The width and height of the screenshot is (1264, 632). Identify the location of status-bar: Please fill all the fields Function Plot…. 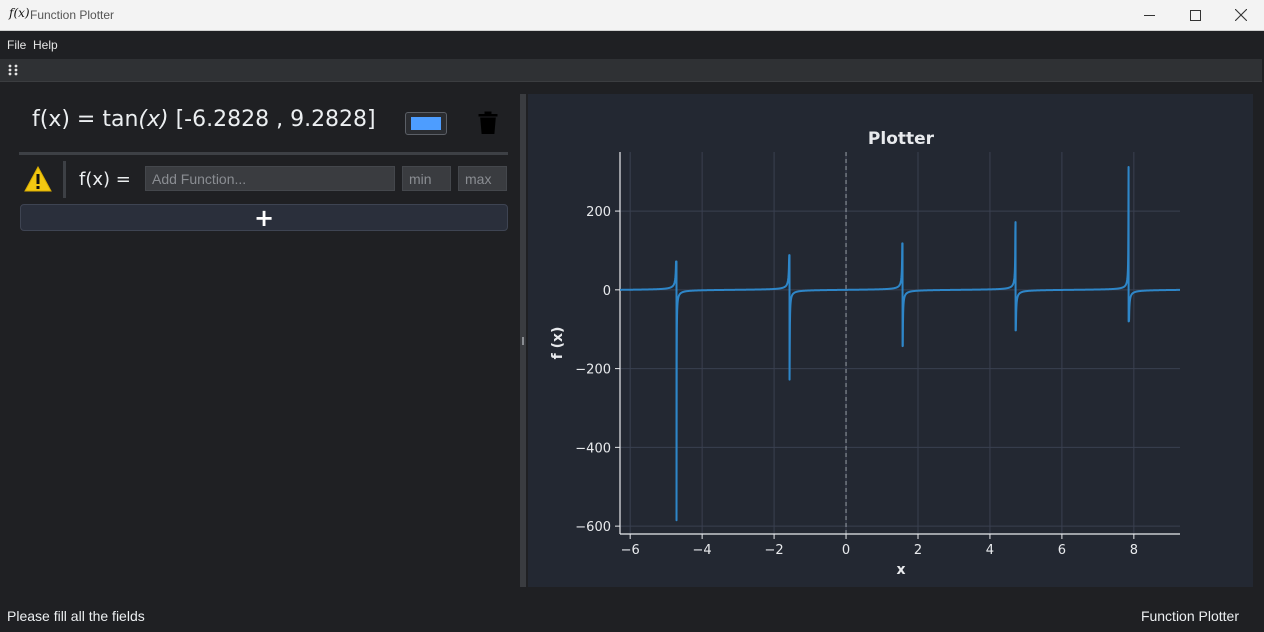
(632, 615).